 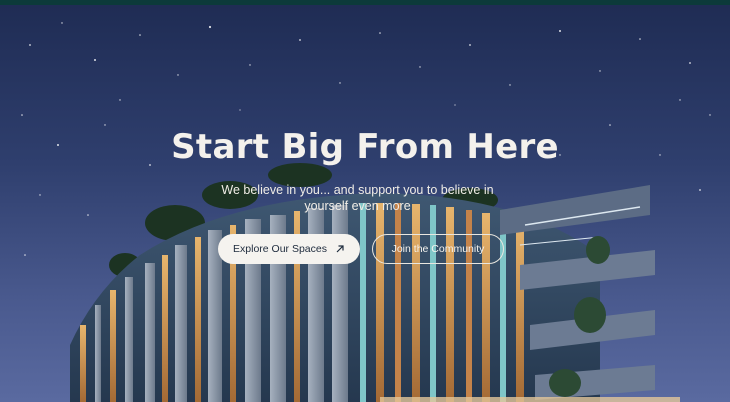 I want to click on join-community-label: Join the Community, so click(x=438, y=249).